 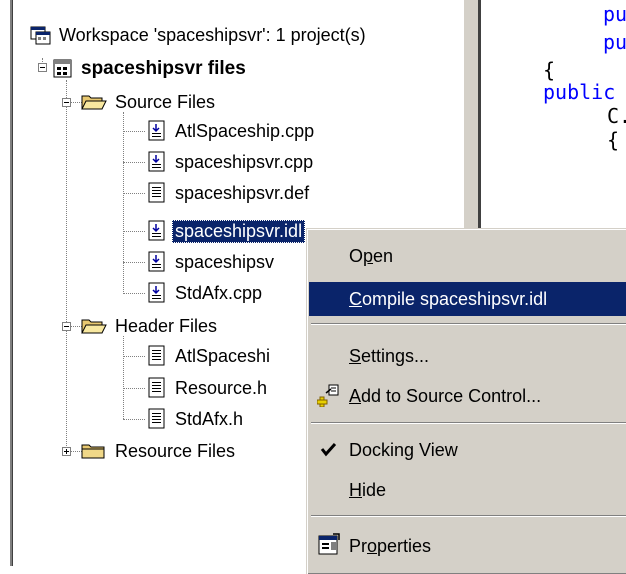 What do you see at coordinates (221, 387) in the screenshot?
I see `tree-item-label: Resource.h` at bounding box center [221, 387].